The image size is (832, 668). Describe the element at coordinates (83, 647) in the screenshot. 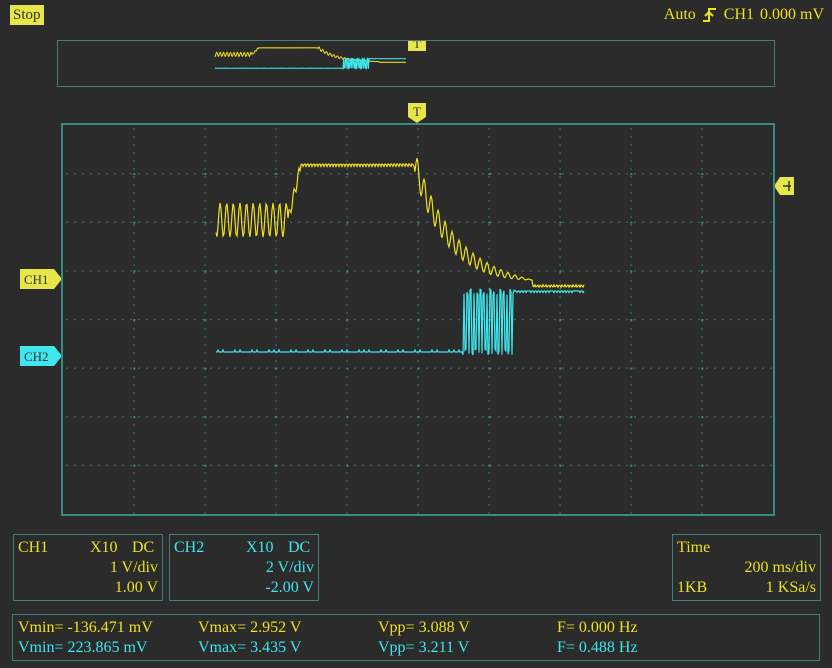

I see `ch2-vmin: Vmin= 223.865 mV` at that location.